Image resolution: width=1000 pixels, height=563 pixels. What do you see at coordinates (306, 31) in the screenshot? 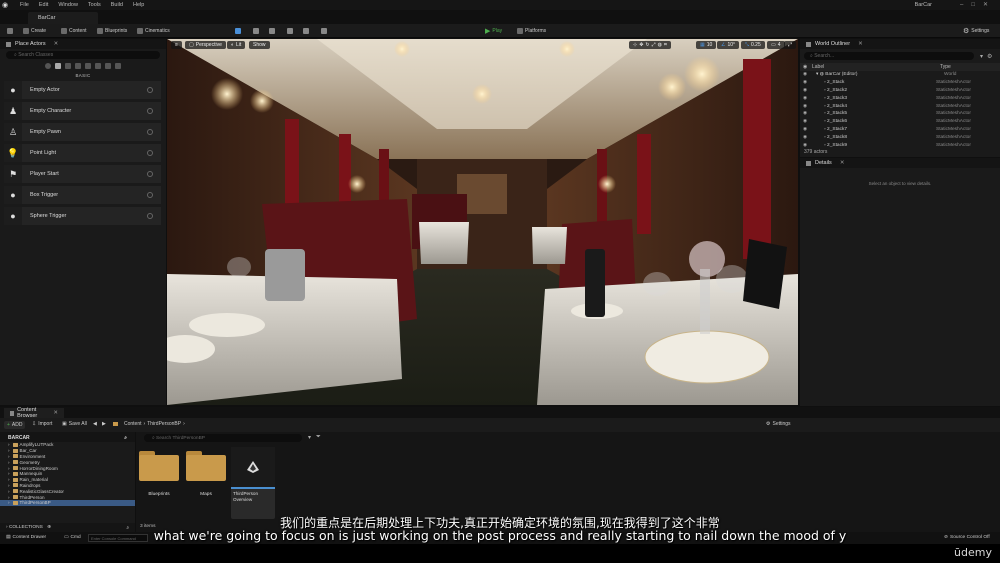
I see `geometry-mode-icon` at bounding box center [306, 31].